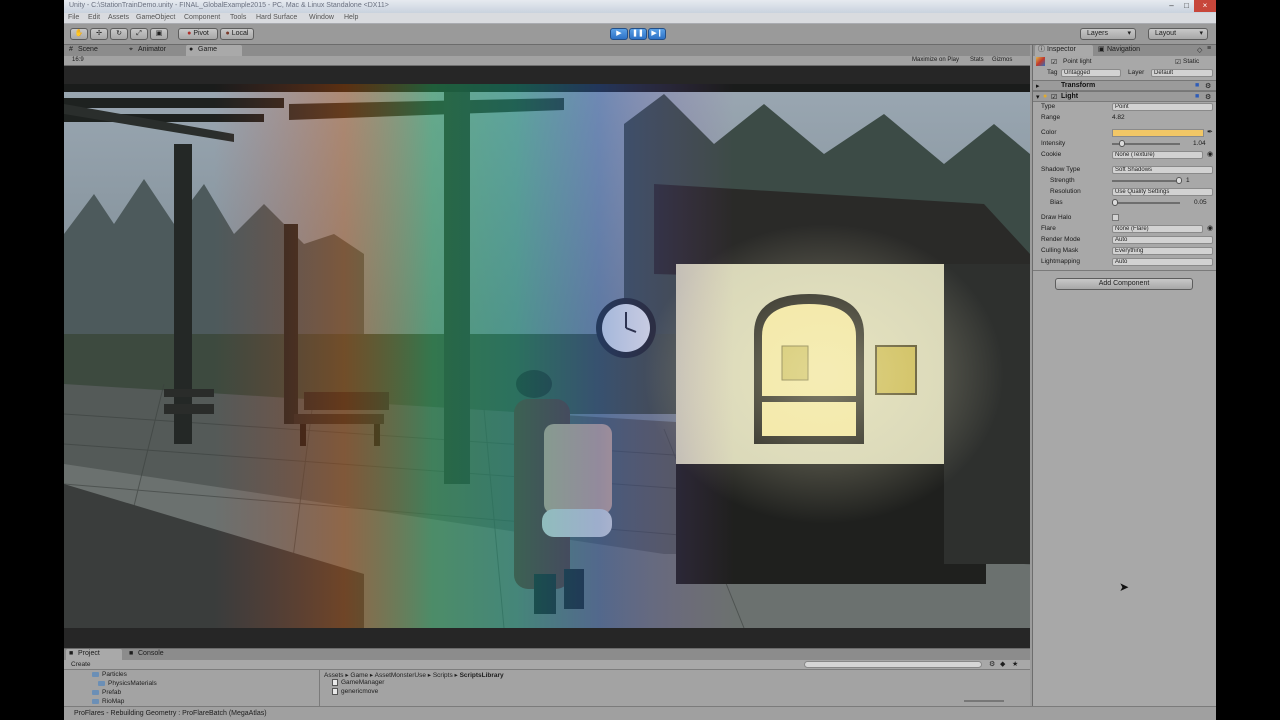 This screenshot has height=720, width=1280. Describe the element at coordinates (94, 654) in the screenshot. I see `tab-project: ■ Project` at that location.